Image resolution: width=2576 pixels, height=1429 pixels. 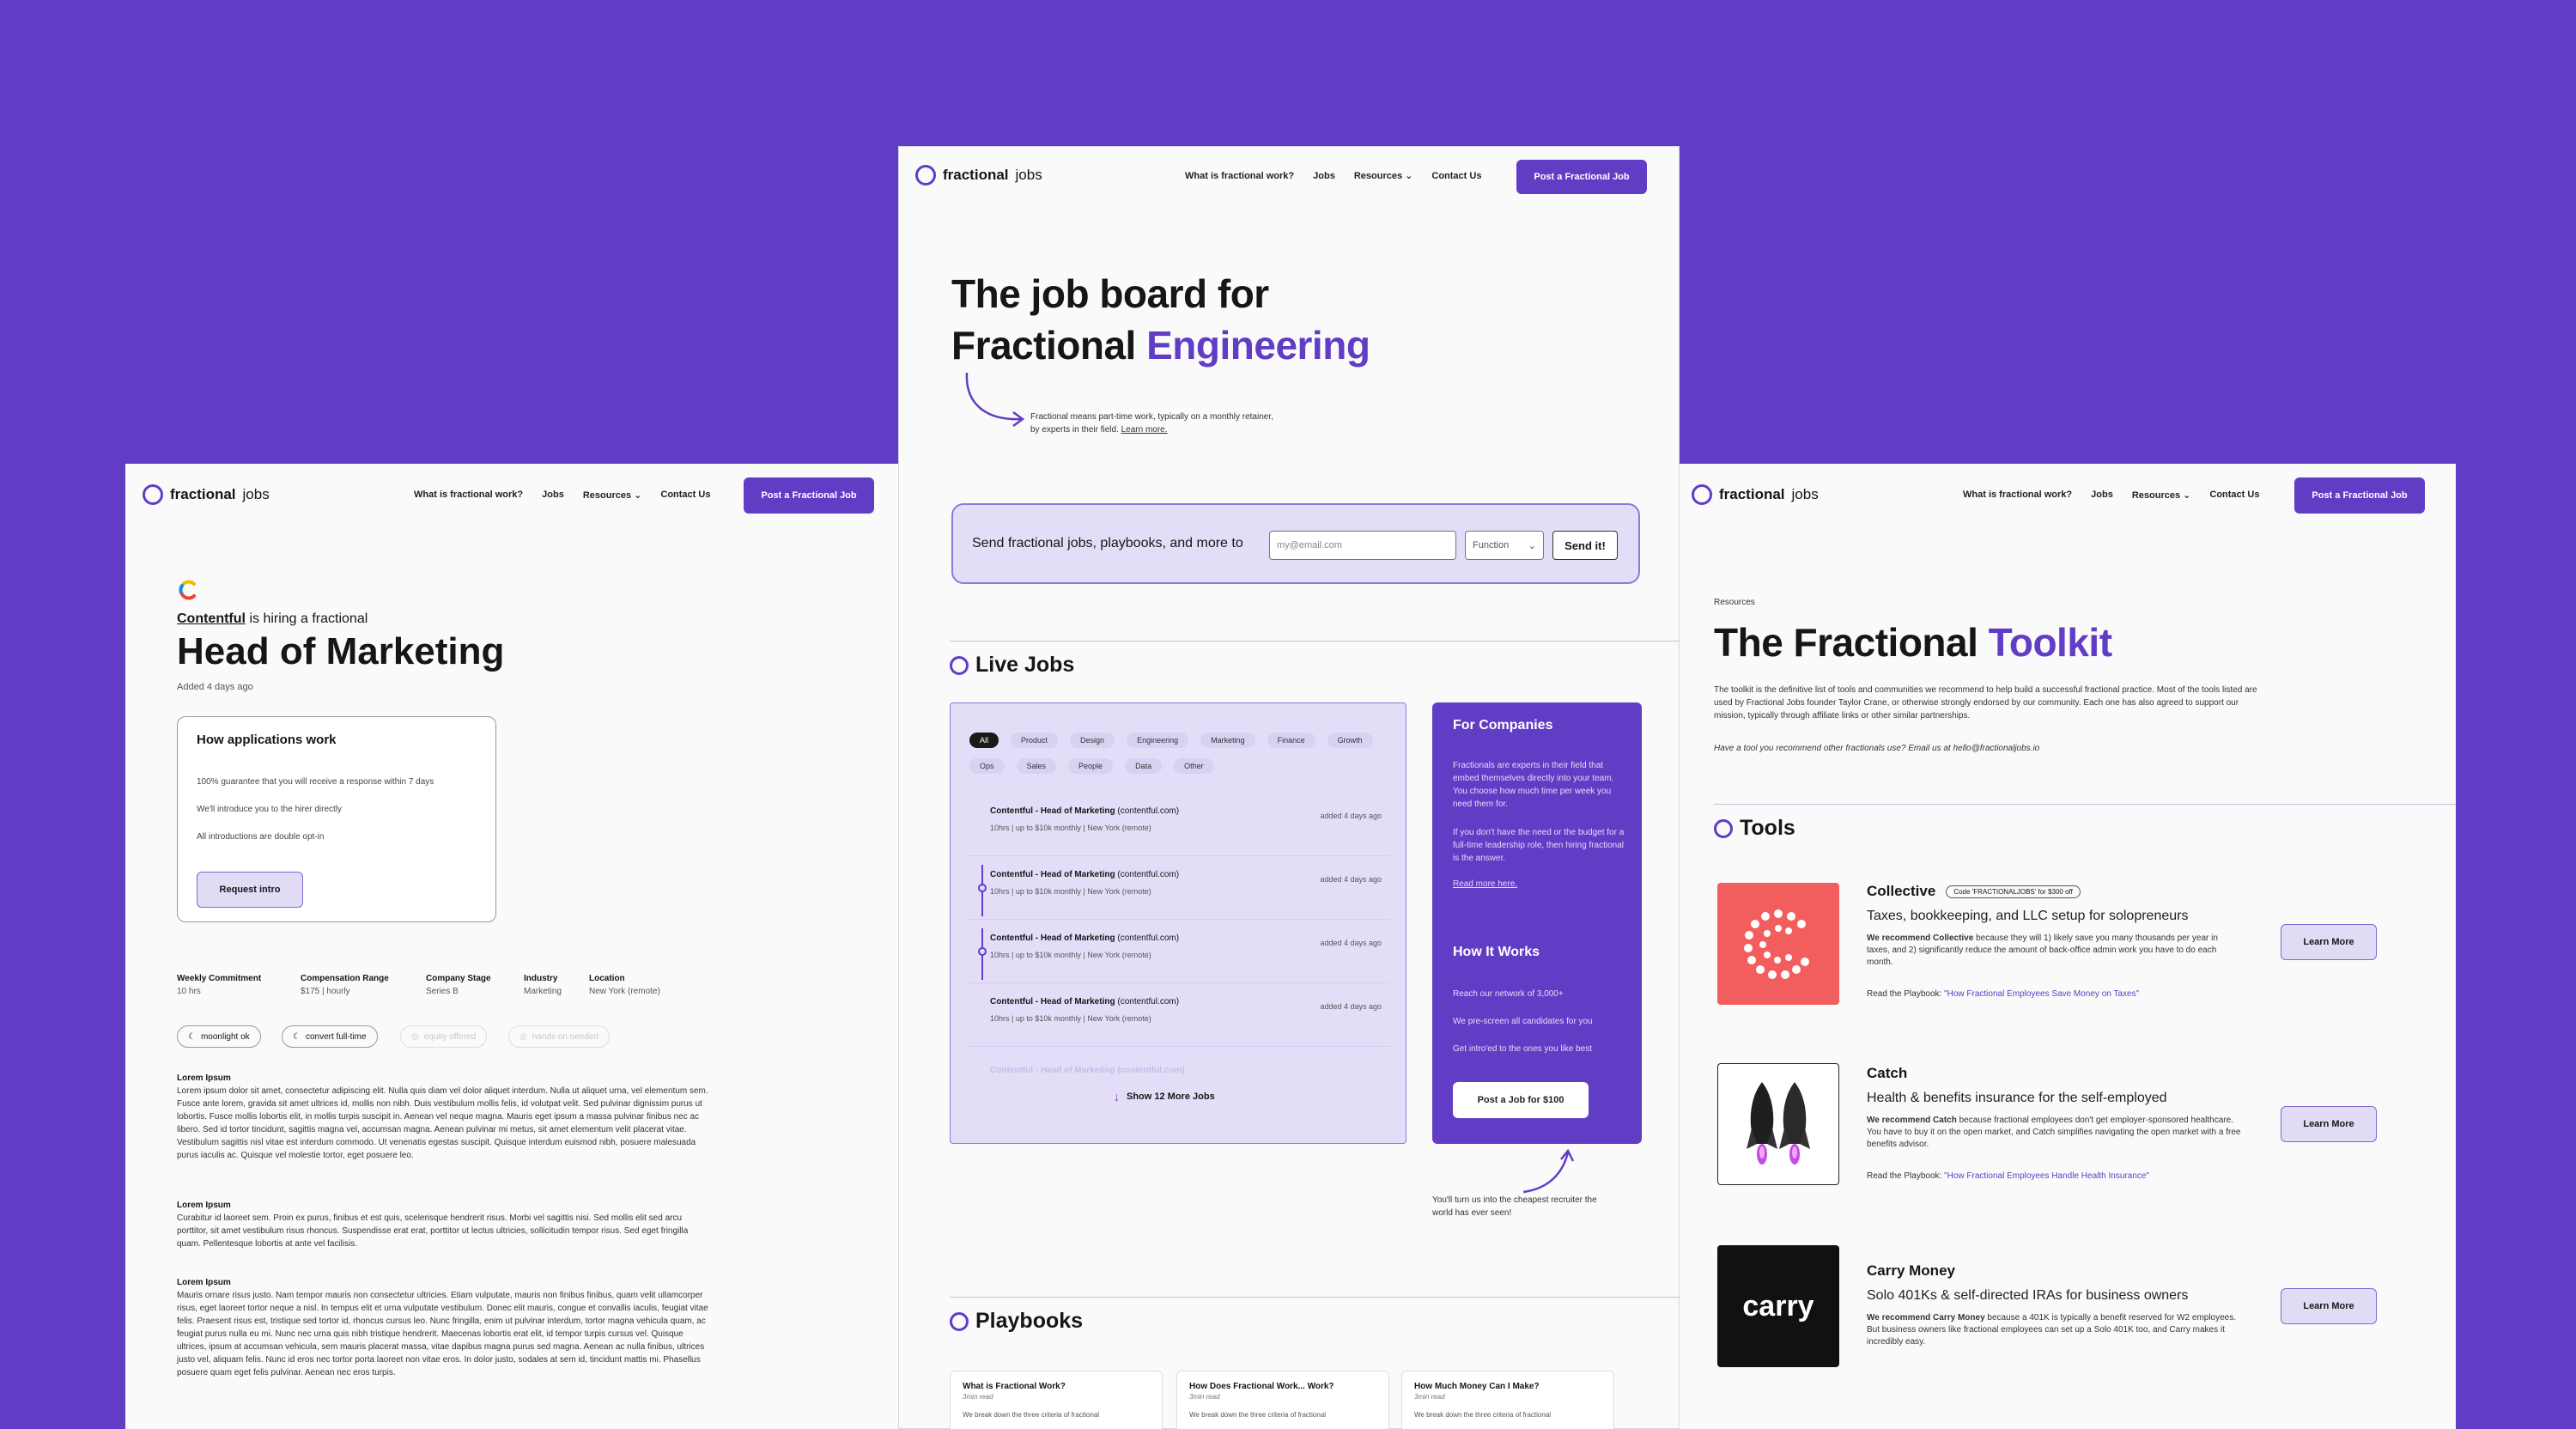 I want to click on playbooks-heading: Playbooks, so click(x=1017, y=1322).